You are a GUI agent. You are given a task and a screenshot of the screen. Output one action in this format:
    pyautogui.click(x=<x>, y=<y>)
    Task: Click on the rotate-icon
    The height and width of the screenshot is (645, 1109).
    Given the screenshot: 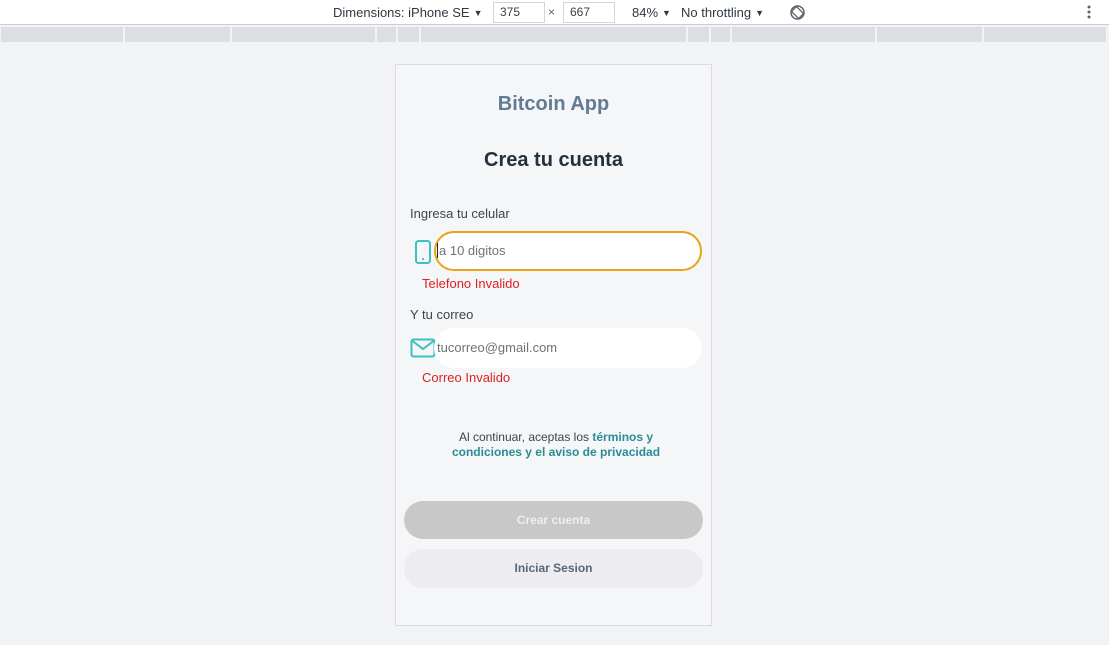 What is the action you would take?
    pyautogui.click(x=797, y=12)
    